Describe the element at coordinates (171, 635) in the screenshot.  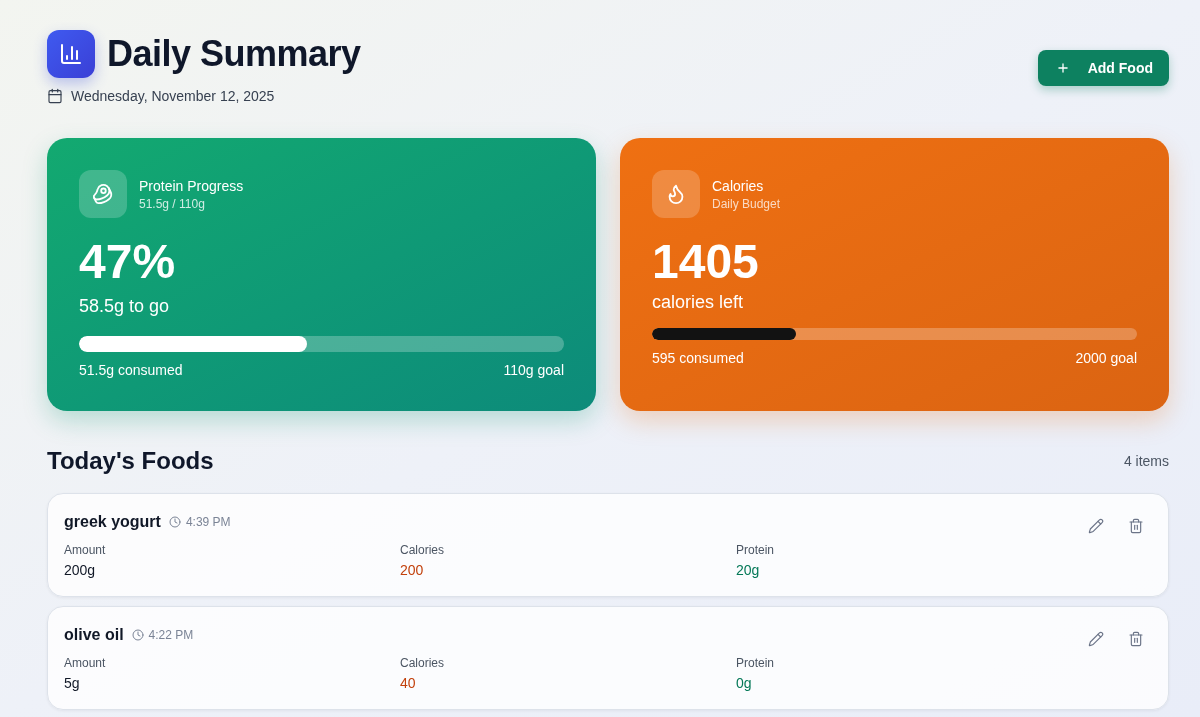
I see `food-time: 4:22 PM` at that location.